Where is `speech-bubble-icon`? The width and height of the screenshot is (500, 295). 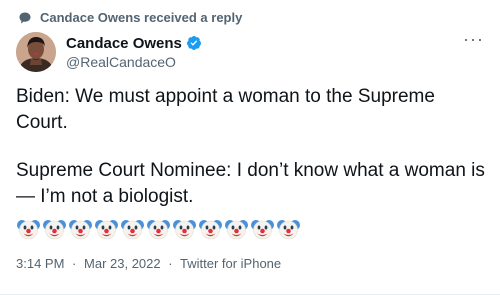 speech-bubble-icon is located at coordinates (25, 17).